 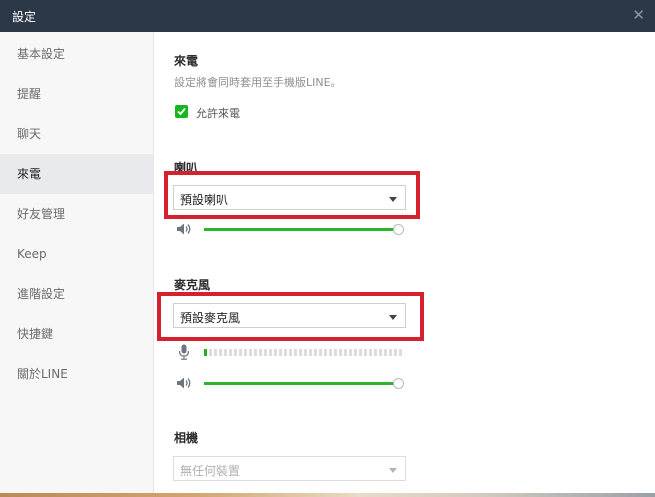 I want to click on sidebar-item-label: 來電, so click(x=29, y=174).